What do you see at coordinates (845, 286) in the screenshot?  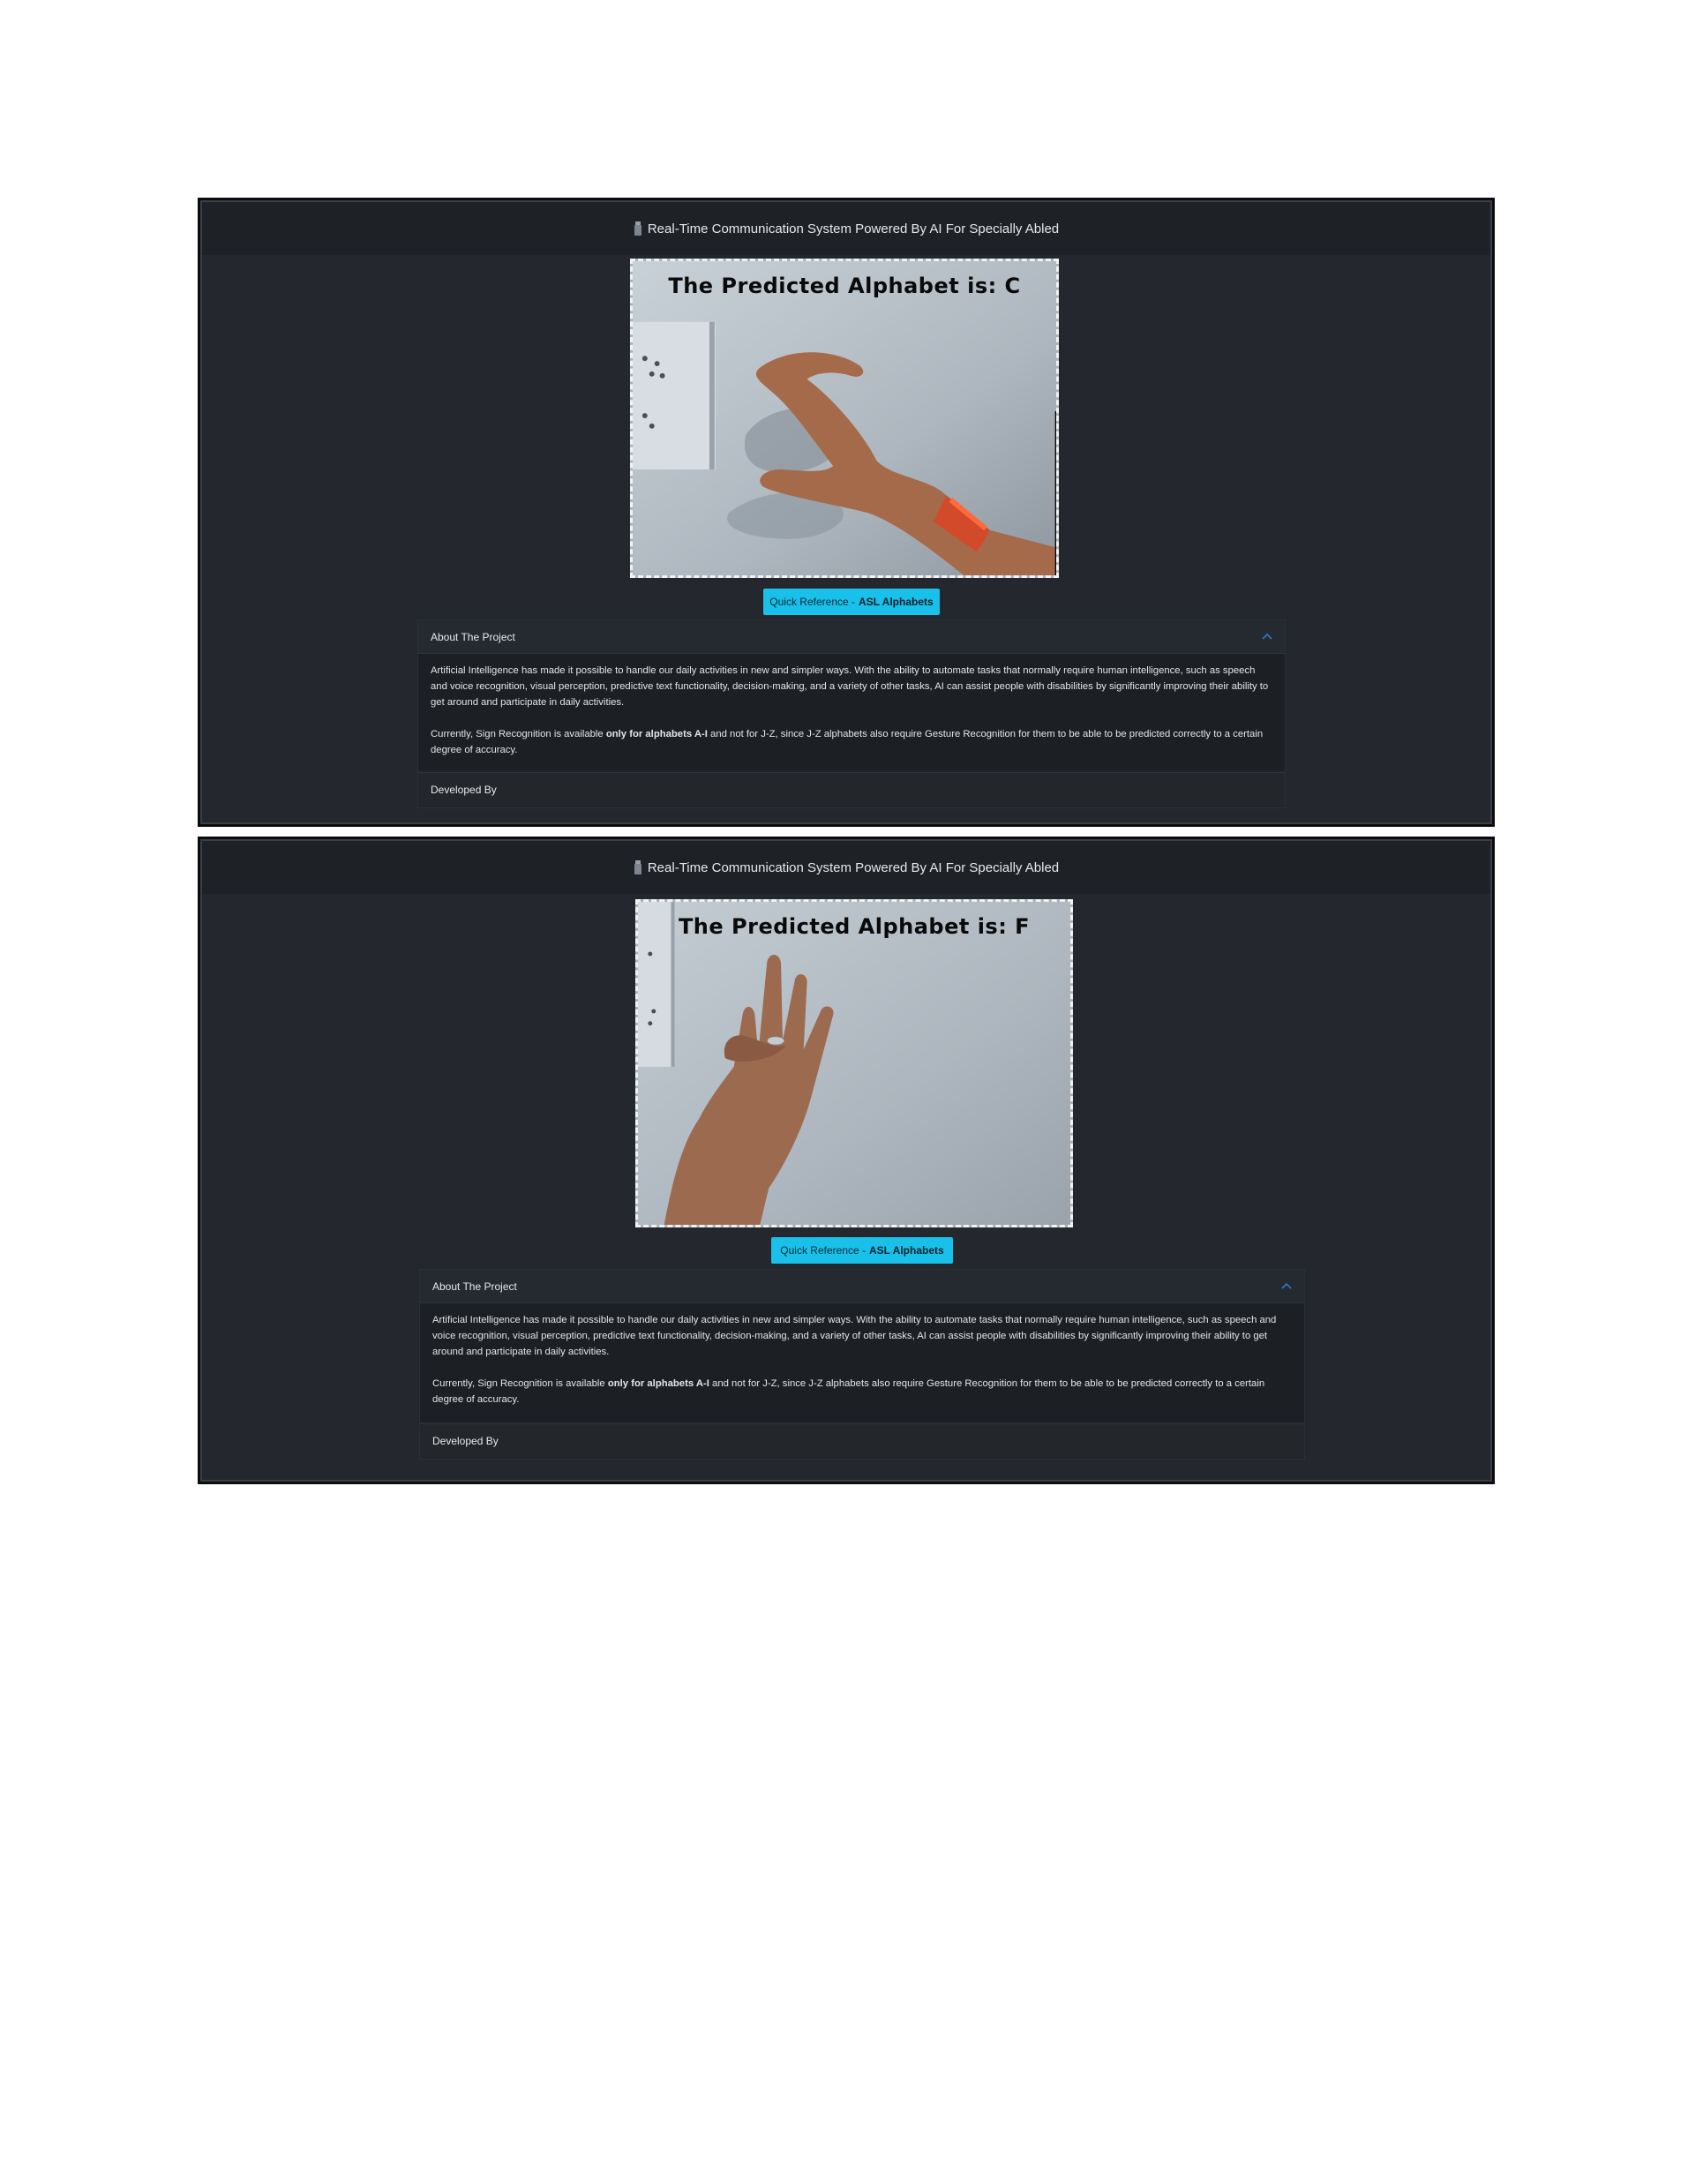 I see `prediction-label: The Predicted Alphabet is: C` at bounding box center [845, 286].